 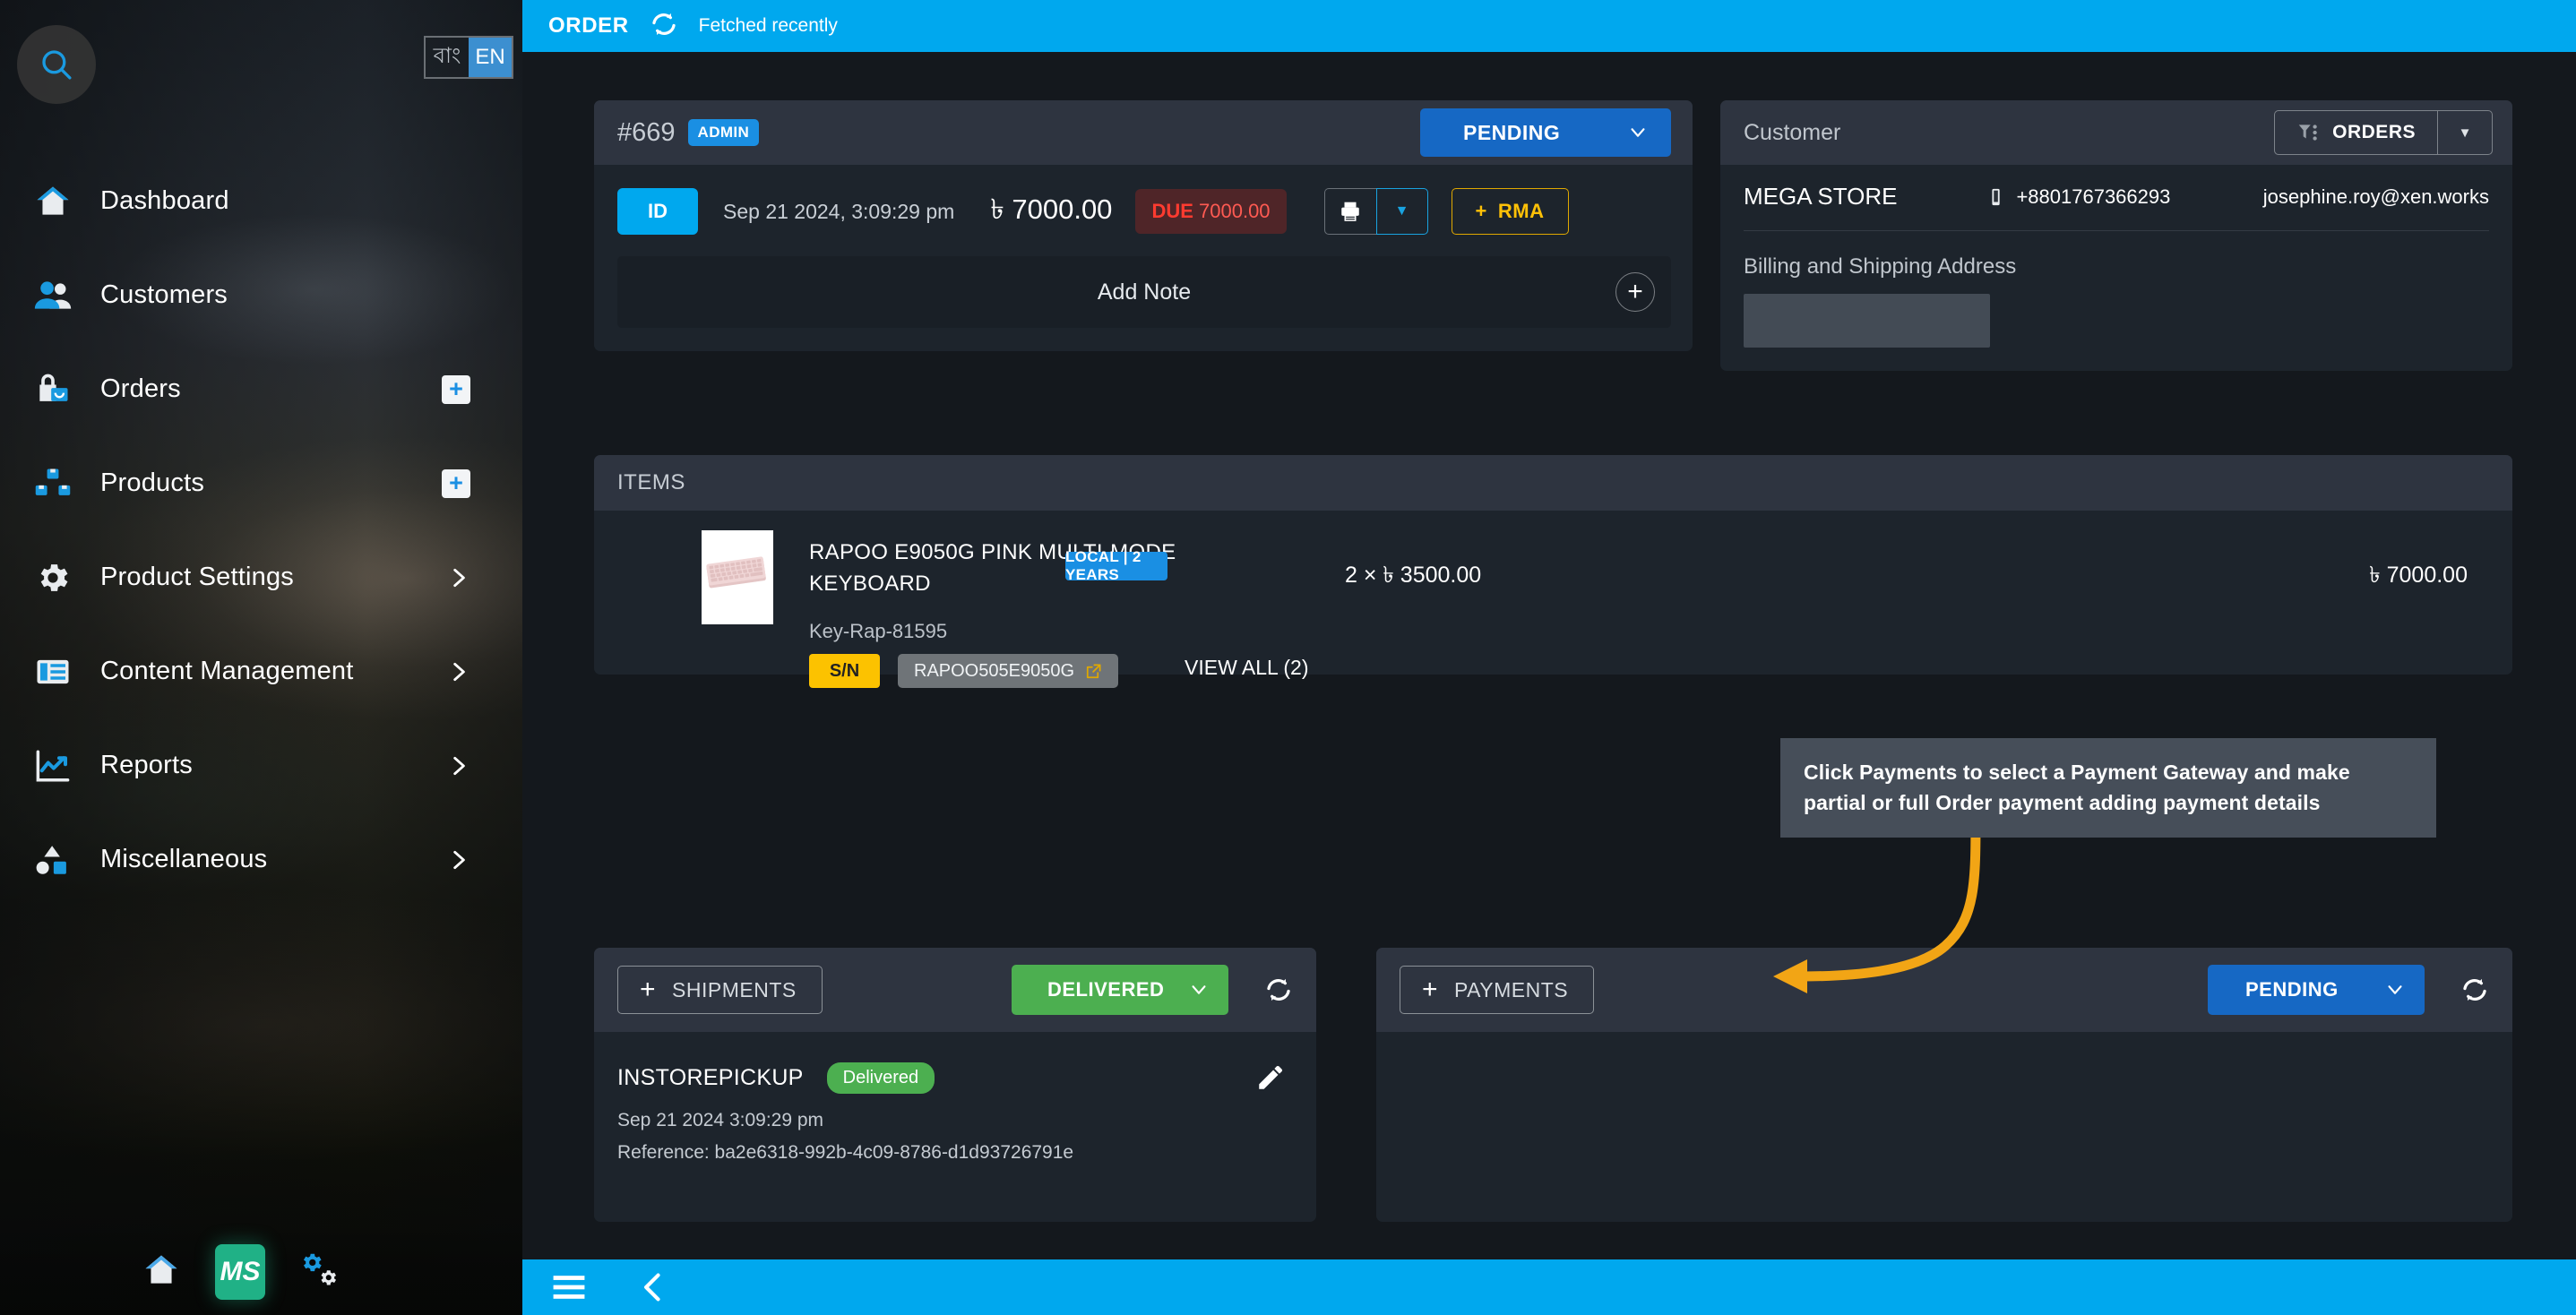 What do you see at coordinates (2418, 575) in the screenshot?
I see `item-line-total: ৳ 7000.00` at bounding box center [2418, 575].